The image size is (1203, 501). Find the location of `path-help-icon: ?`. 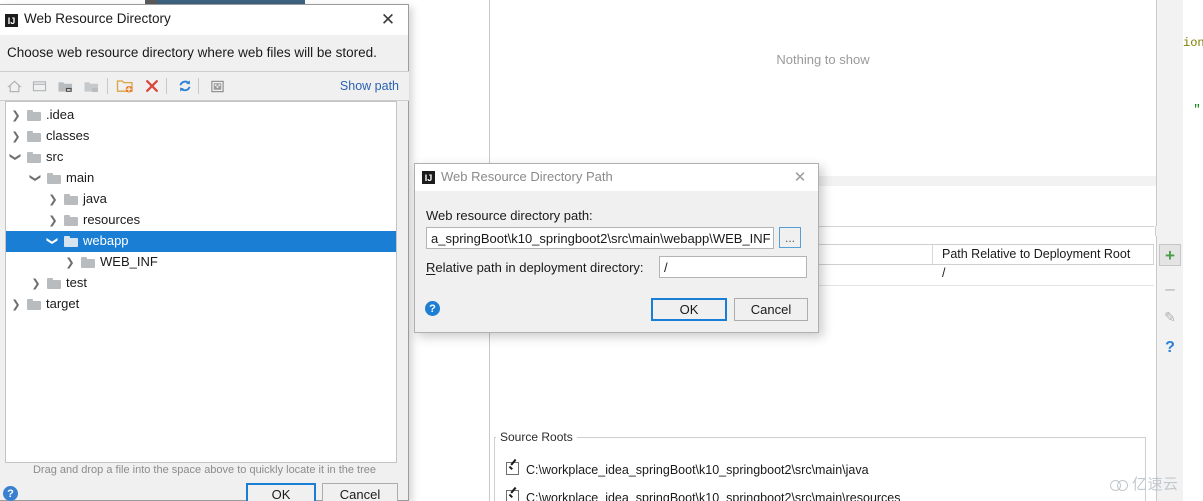

path-help-icon: ? is located at coordinates (432, 308).